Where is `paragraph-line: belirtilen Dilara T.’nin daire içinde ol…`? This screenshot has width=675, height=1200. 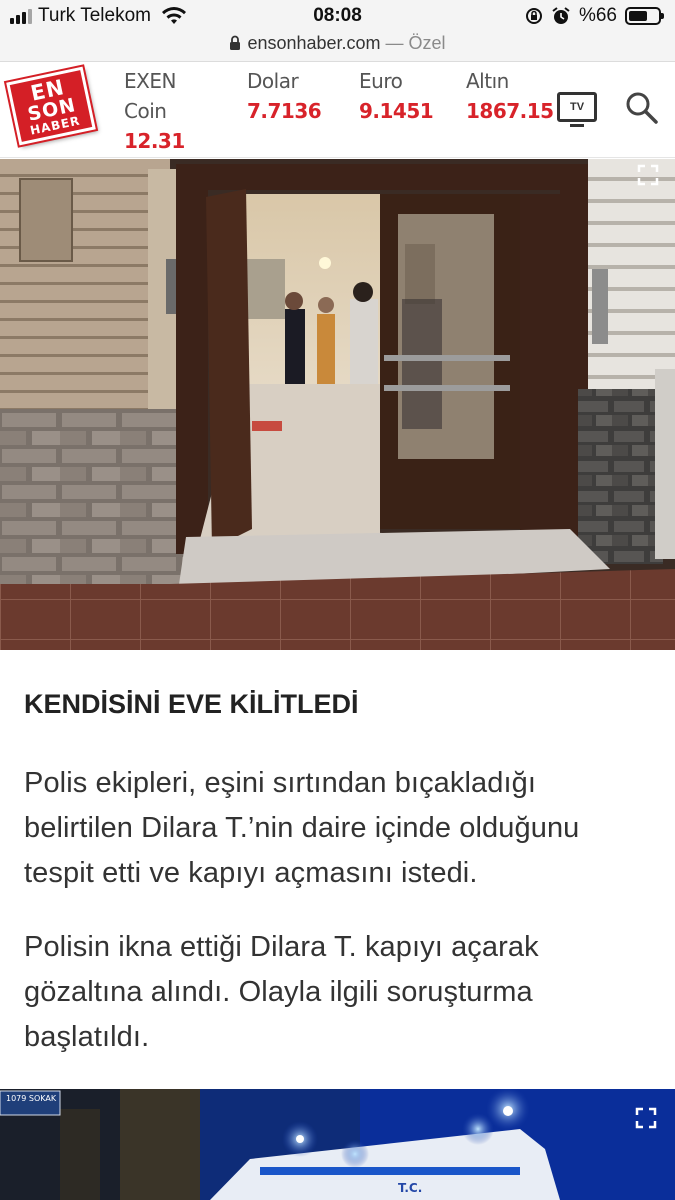
paragraph-line: belirtilen Dilara T.’nin daire içinde ol… is located at coordinates (302, 828).